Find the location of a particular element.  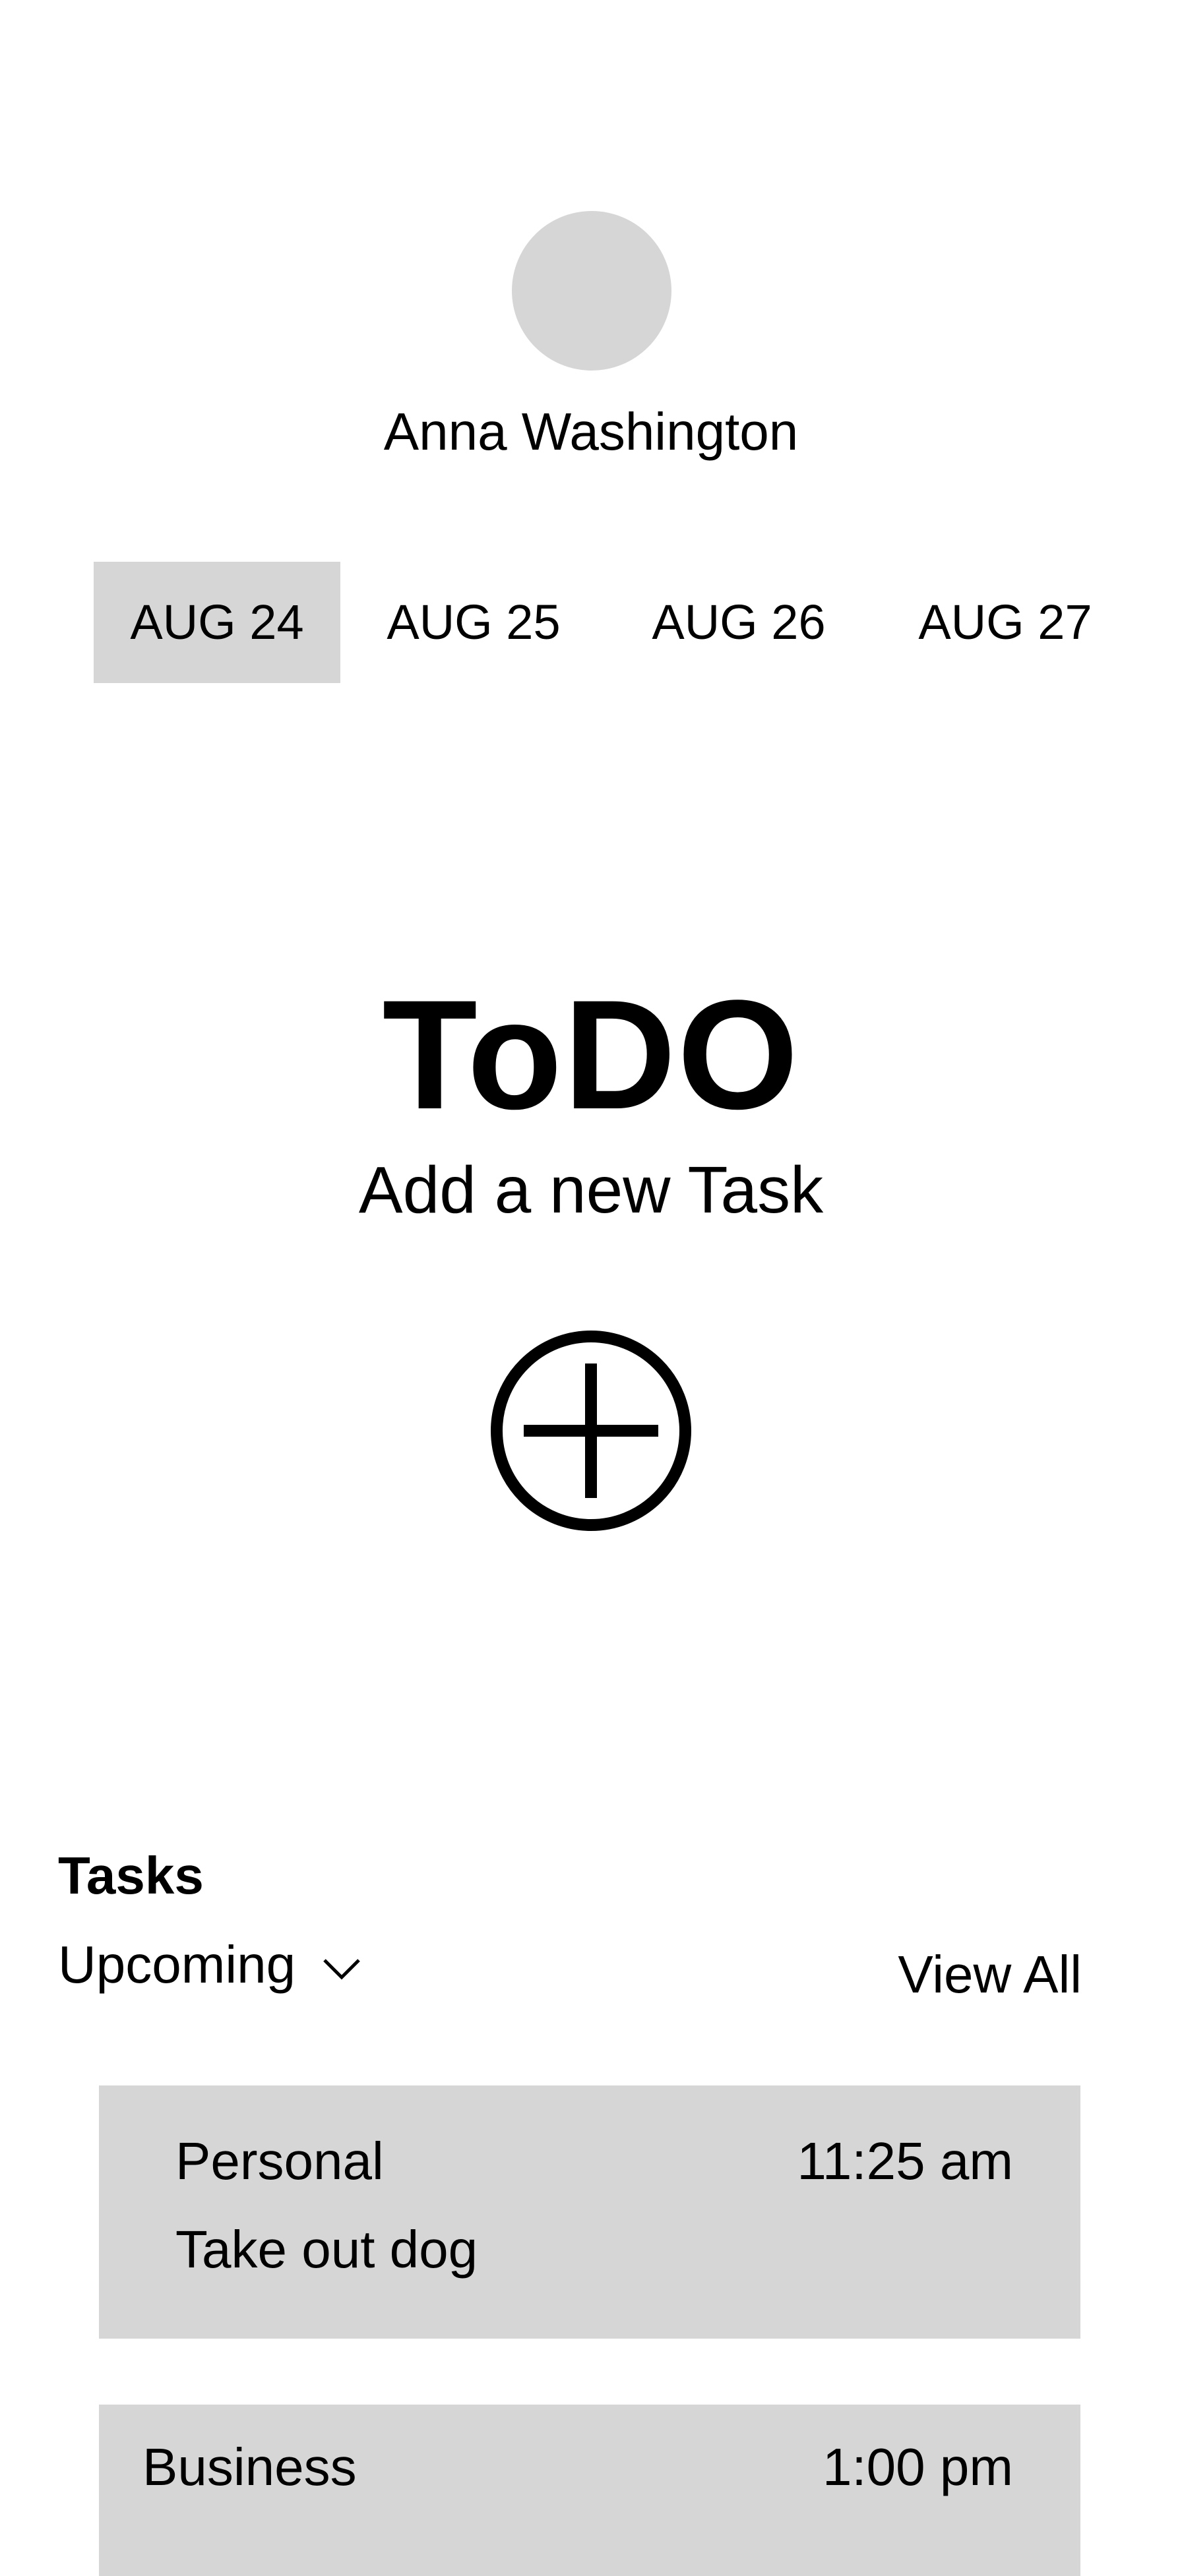

view-all-link: View All is located at coordinates (990, 1974).